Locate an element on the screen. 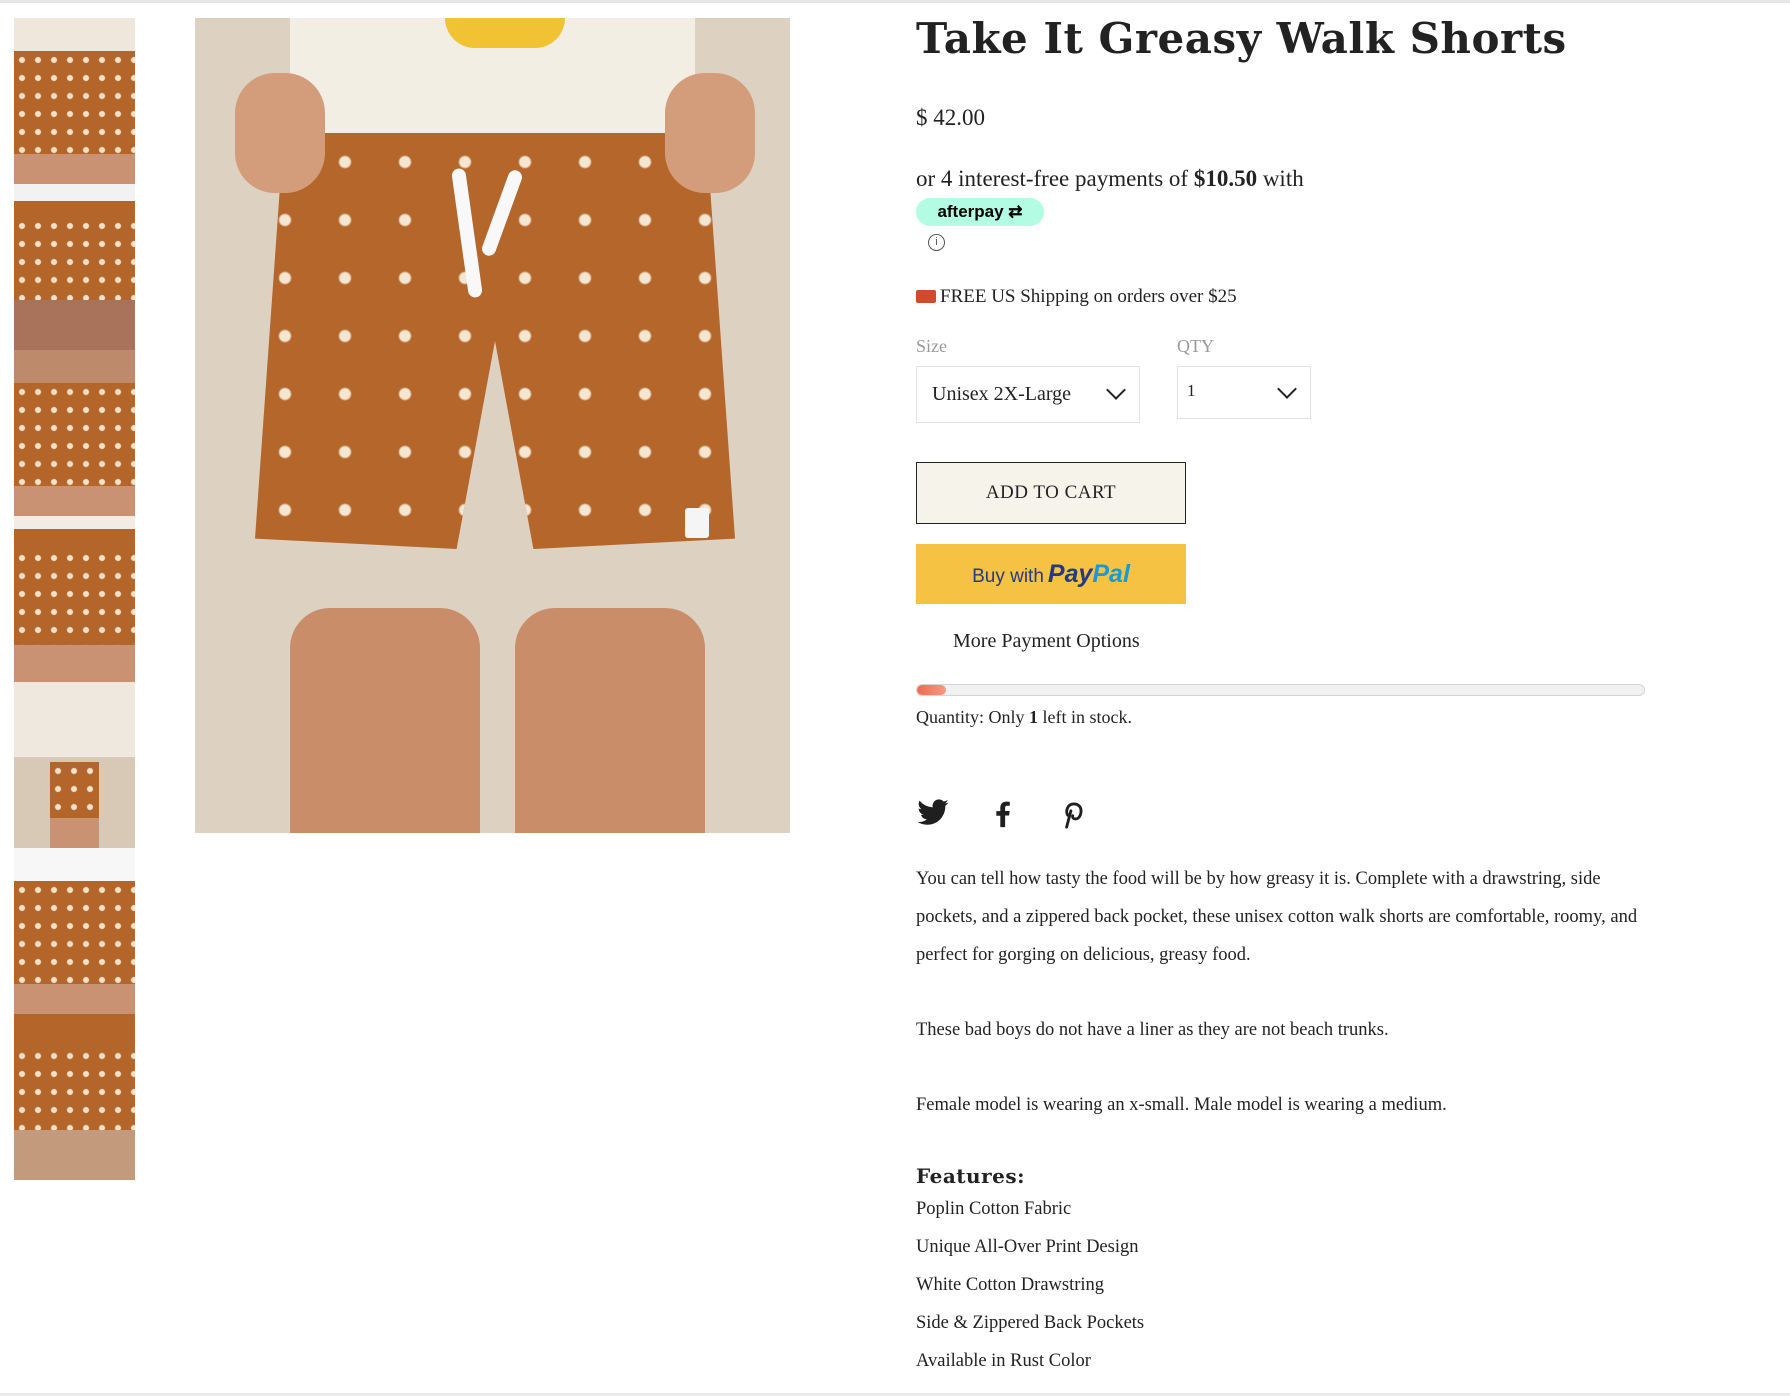  feature-item: Unique All-Over Print Design is located at coordinates (1027, 1247).